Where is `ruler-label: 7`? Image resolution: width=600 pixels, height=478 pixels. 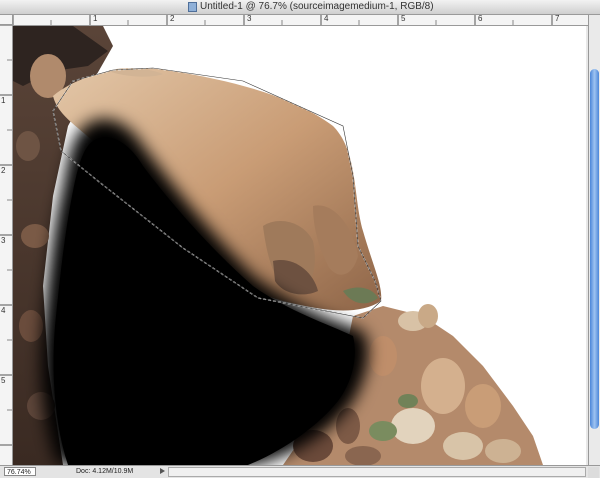 ruler-label: 7 is located at coordinates (557, 18).